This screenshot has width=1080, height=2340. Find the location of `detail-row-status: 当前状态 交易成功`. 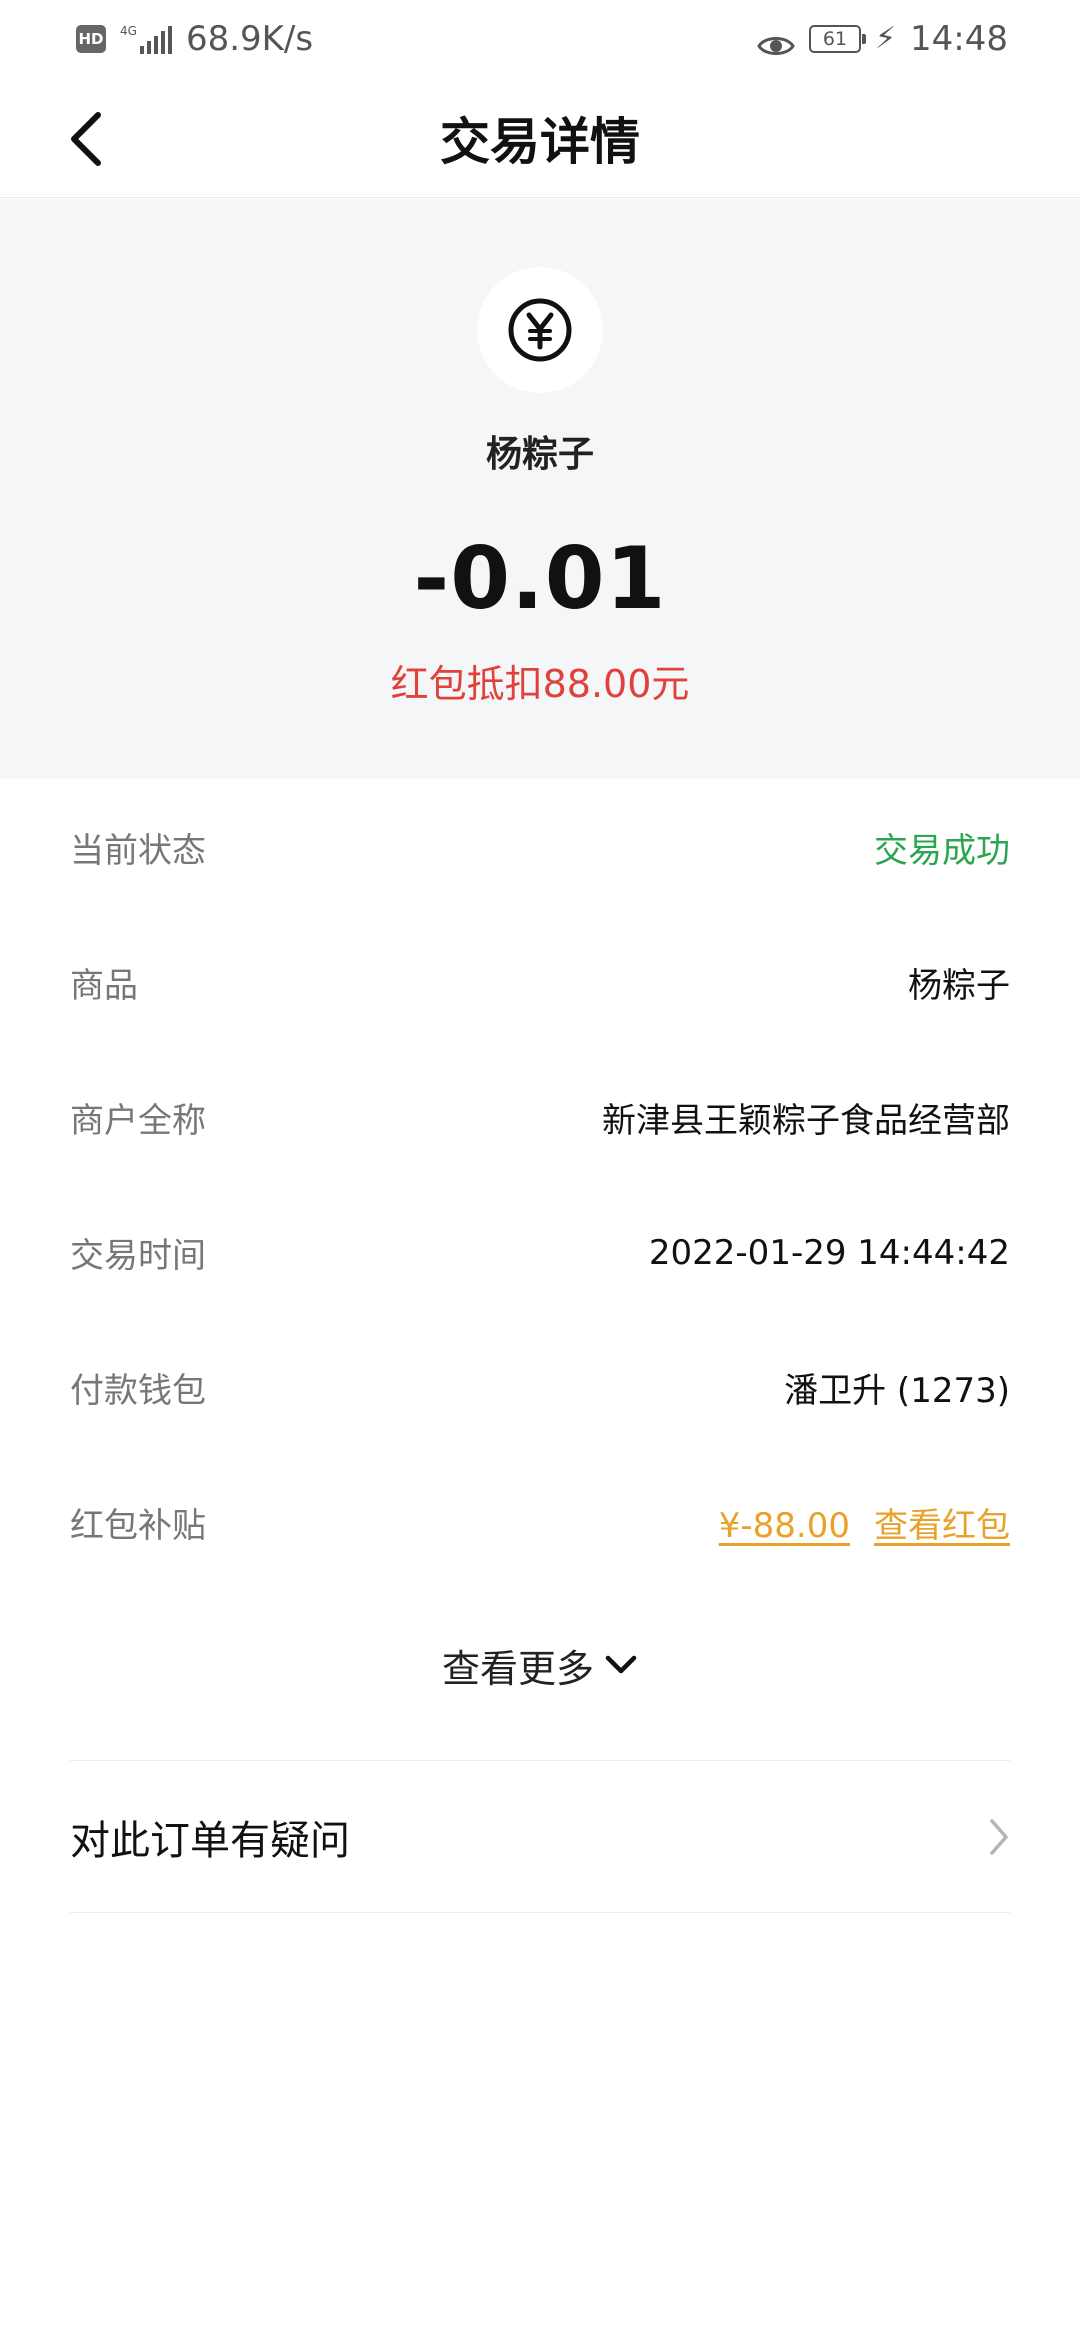

detail-row-status: 当前状态 交易成功 is located at coordinates (540, 847).